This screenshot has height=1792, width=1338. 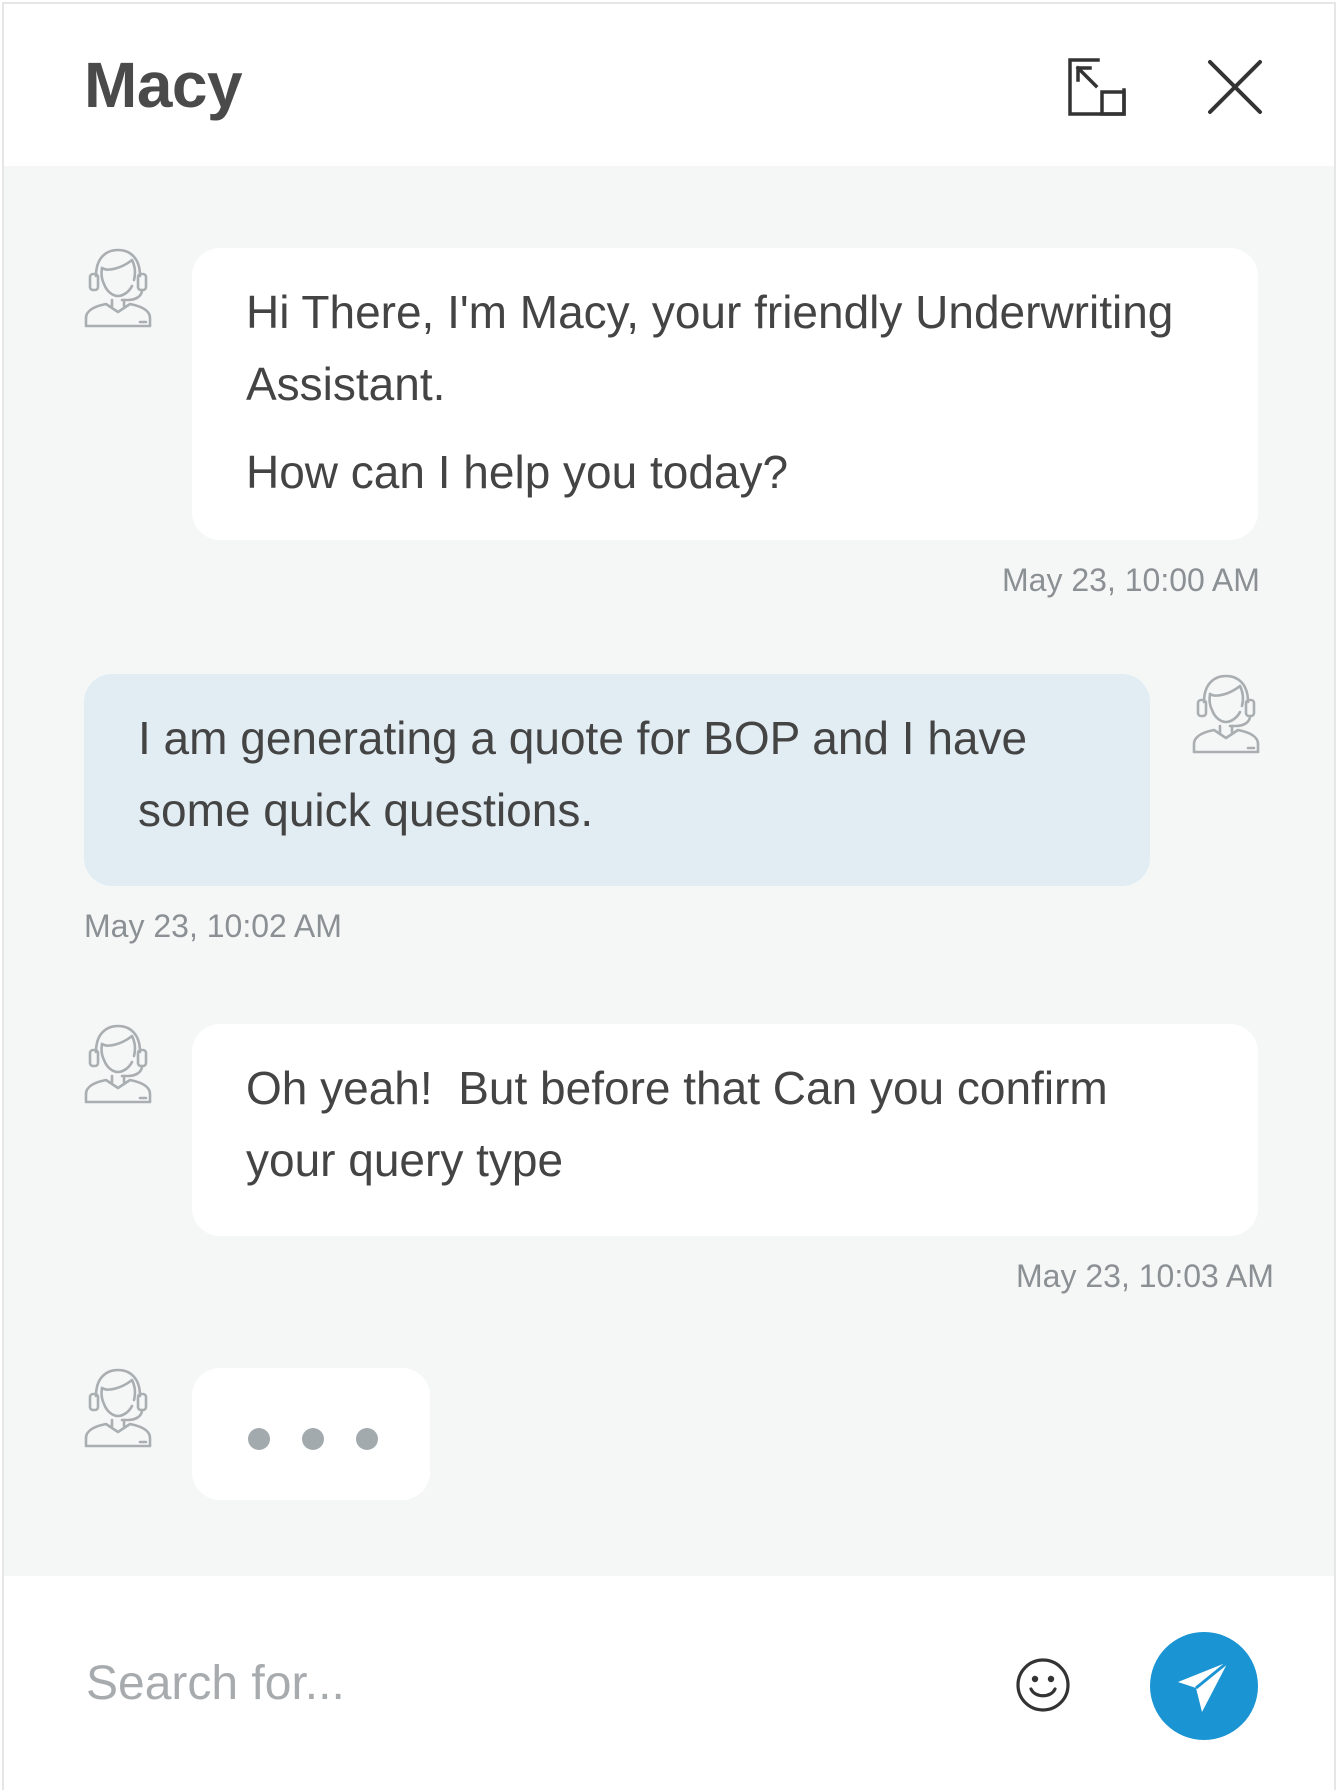 I want to click on message-text: How can I help you today?, so click(x=517, y=472).